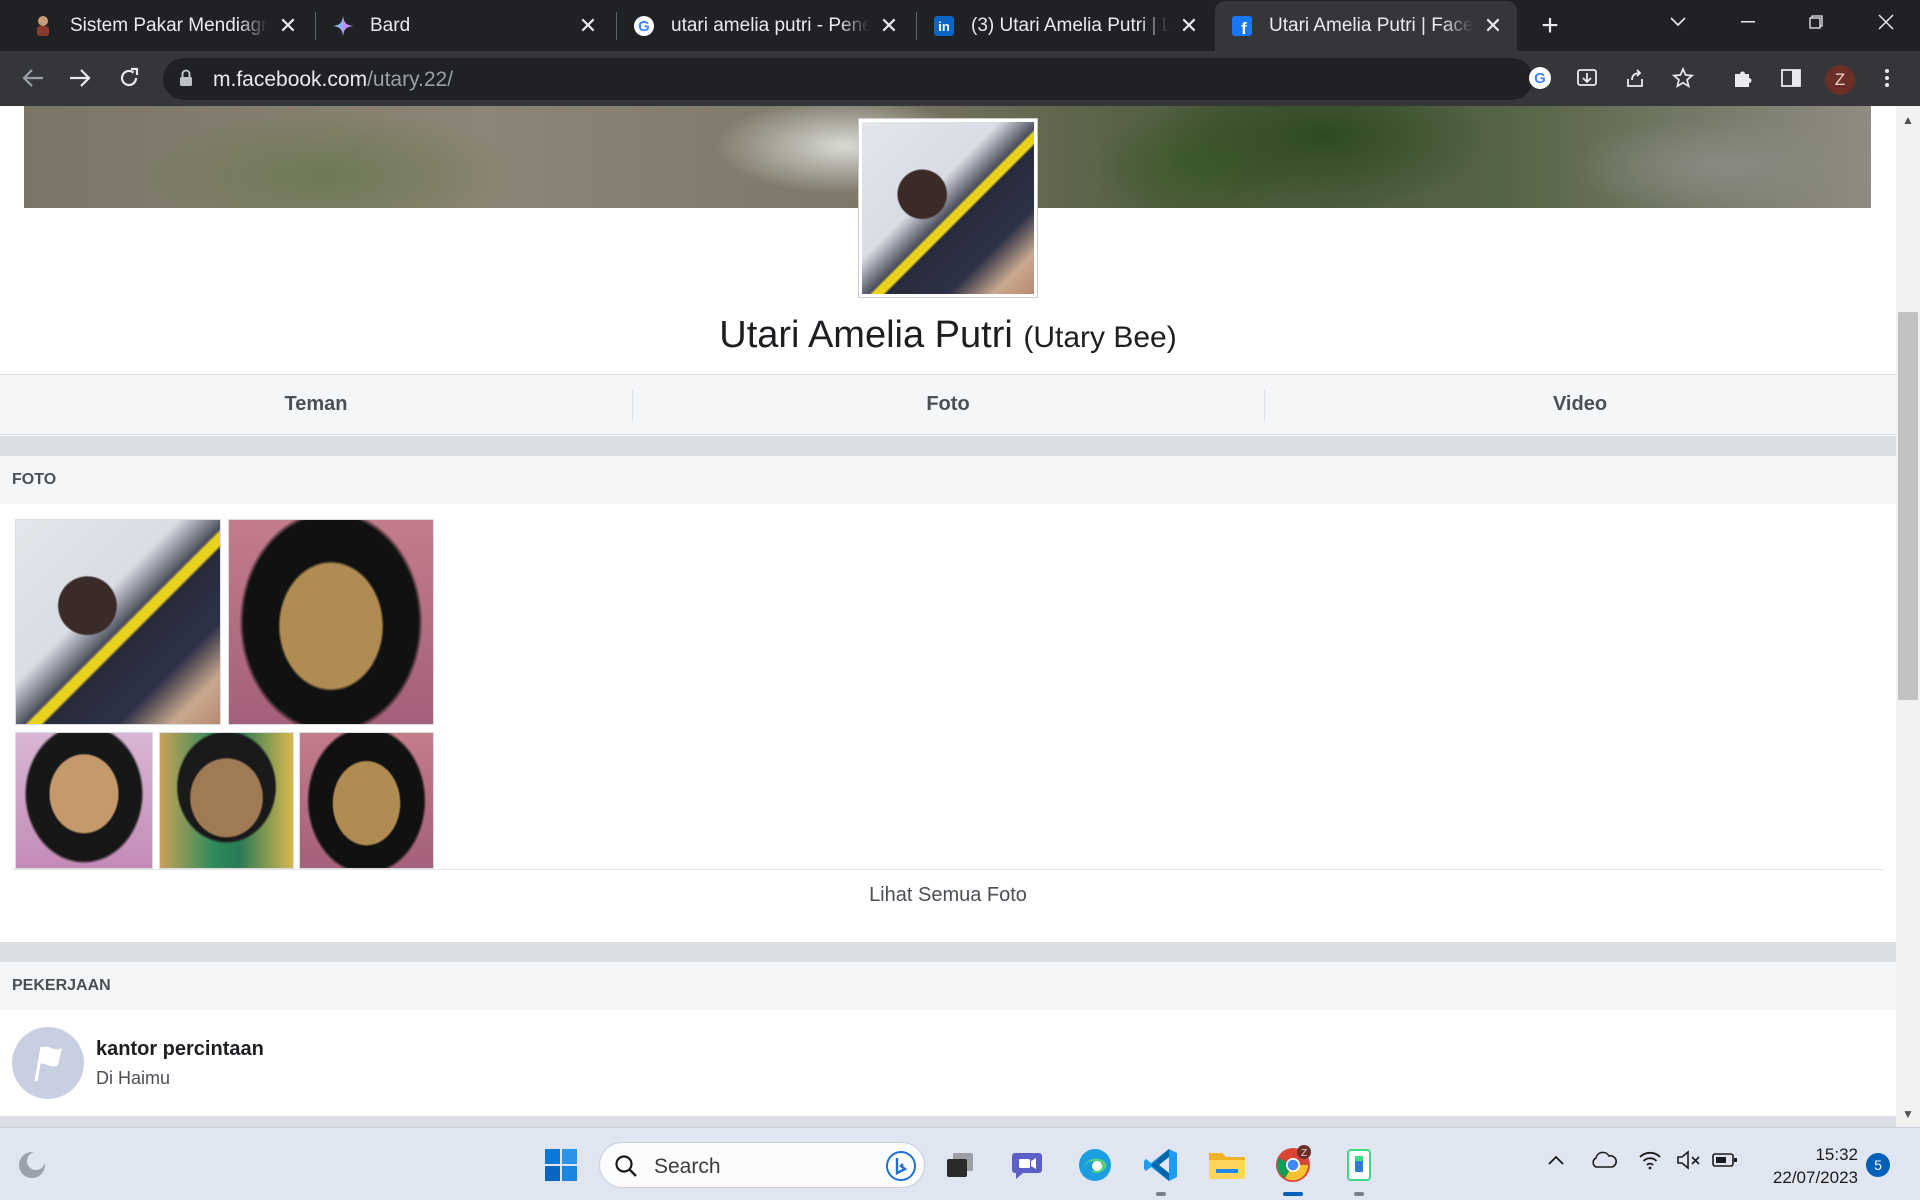 This screenshot has height=1200, width=1920. What do you see at coordinates (948, 480) in the screenshot?
I see `photos-section-header: FOTO` at bounding box center [948, 480].